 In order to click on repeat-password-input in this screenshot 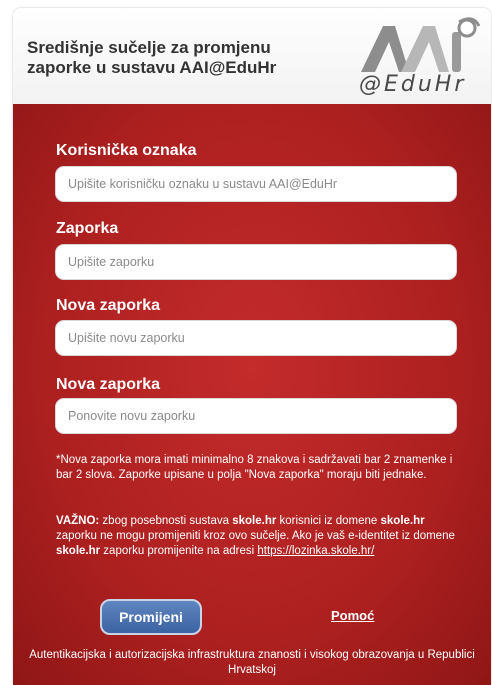, I will do `click(256, 416)`.